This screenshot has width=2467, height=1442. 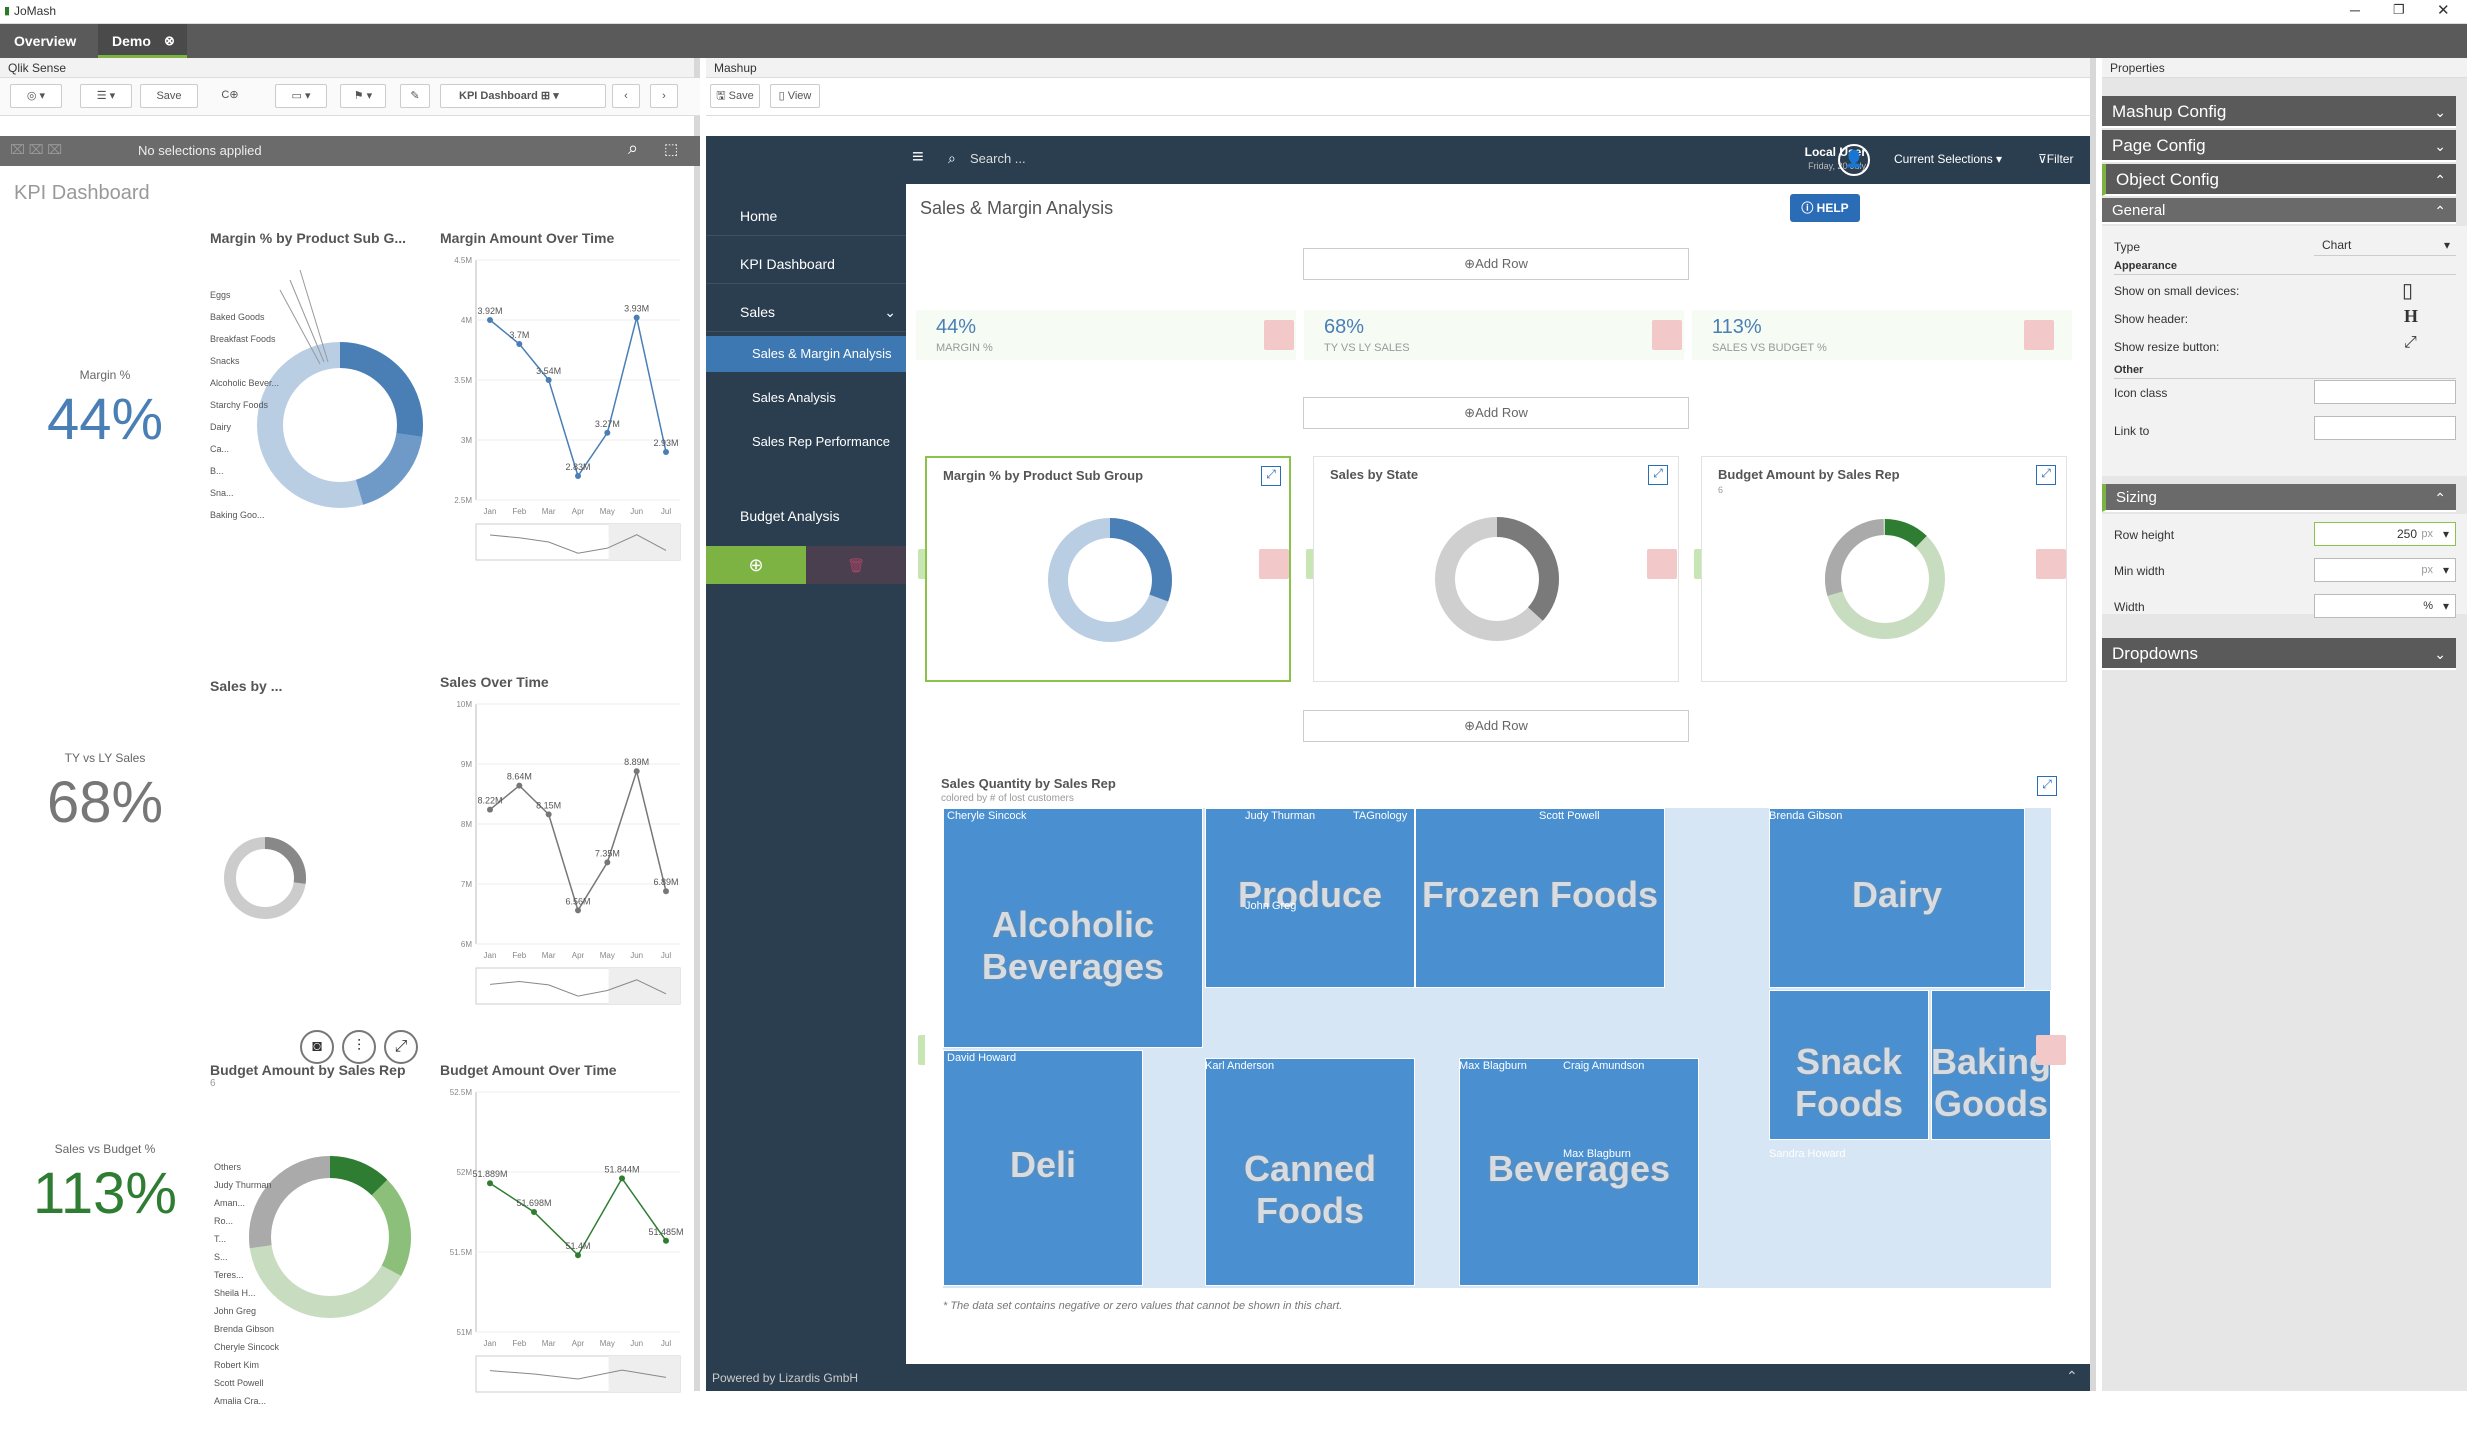 What do you see at coordinates (2411, 316) in the screenshot?
I see `header-icon: H` at bounding box center [2411, 316].